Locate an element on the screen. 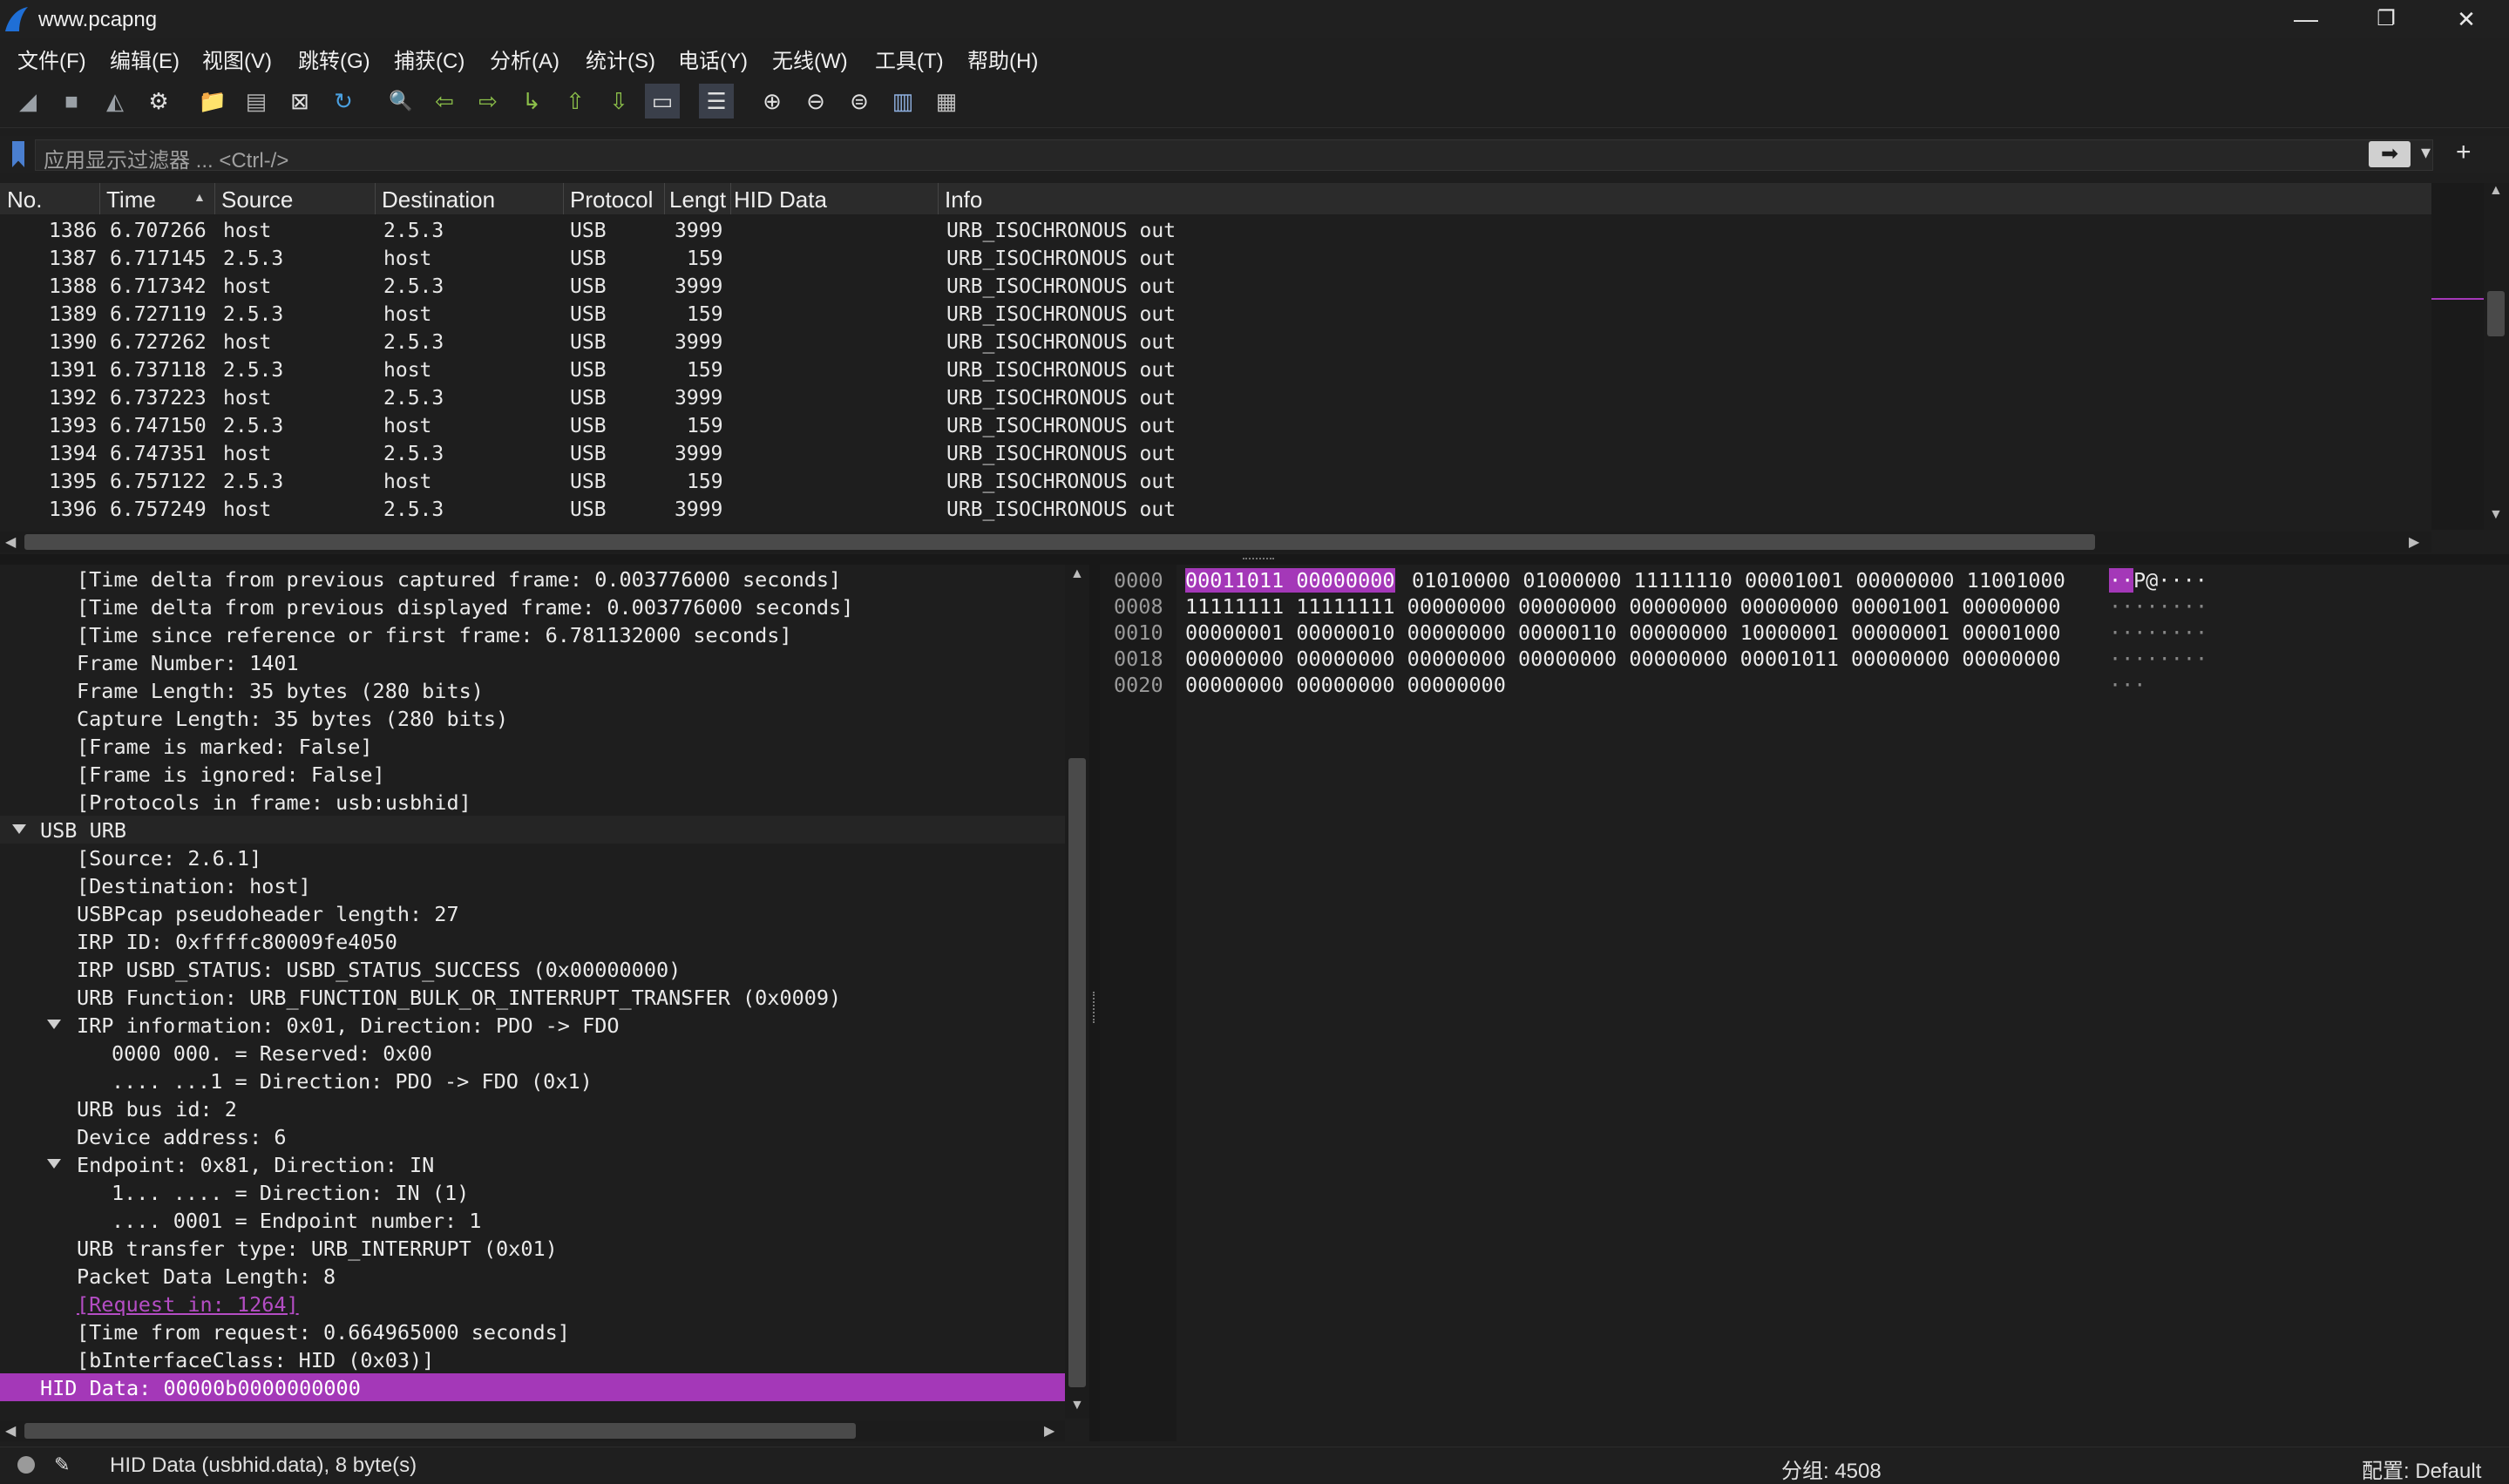 Image resolution: width=2509 pixels, height=1484 pixels. go-back-icon: ⇦ is located at coordinates (444, 101).